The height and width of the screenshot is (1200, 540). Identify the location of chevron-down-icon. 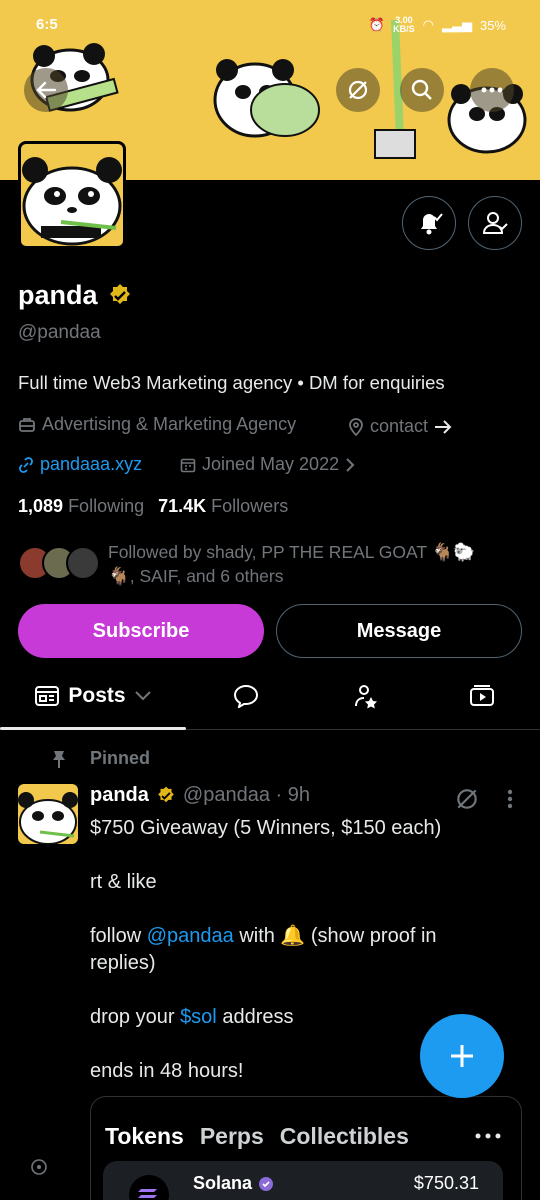
(142, 696).